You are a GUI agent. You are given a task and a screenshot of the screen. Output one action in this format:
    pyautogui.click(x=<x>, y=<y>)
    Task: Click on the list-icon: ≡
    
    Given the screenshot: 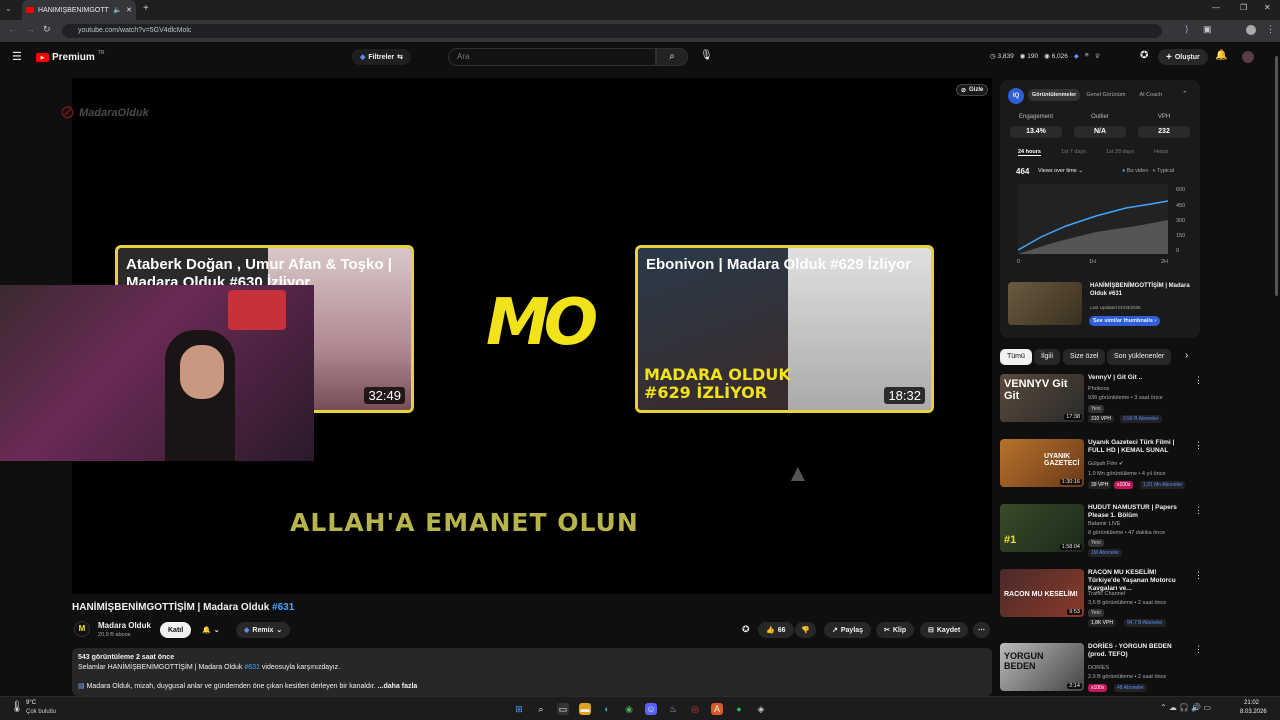 What is the action you would take?
    pyautogui.click(x=1087, y=56)
    